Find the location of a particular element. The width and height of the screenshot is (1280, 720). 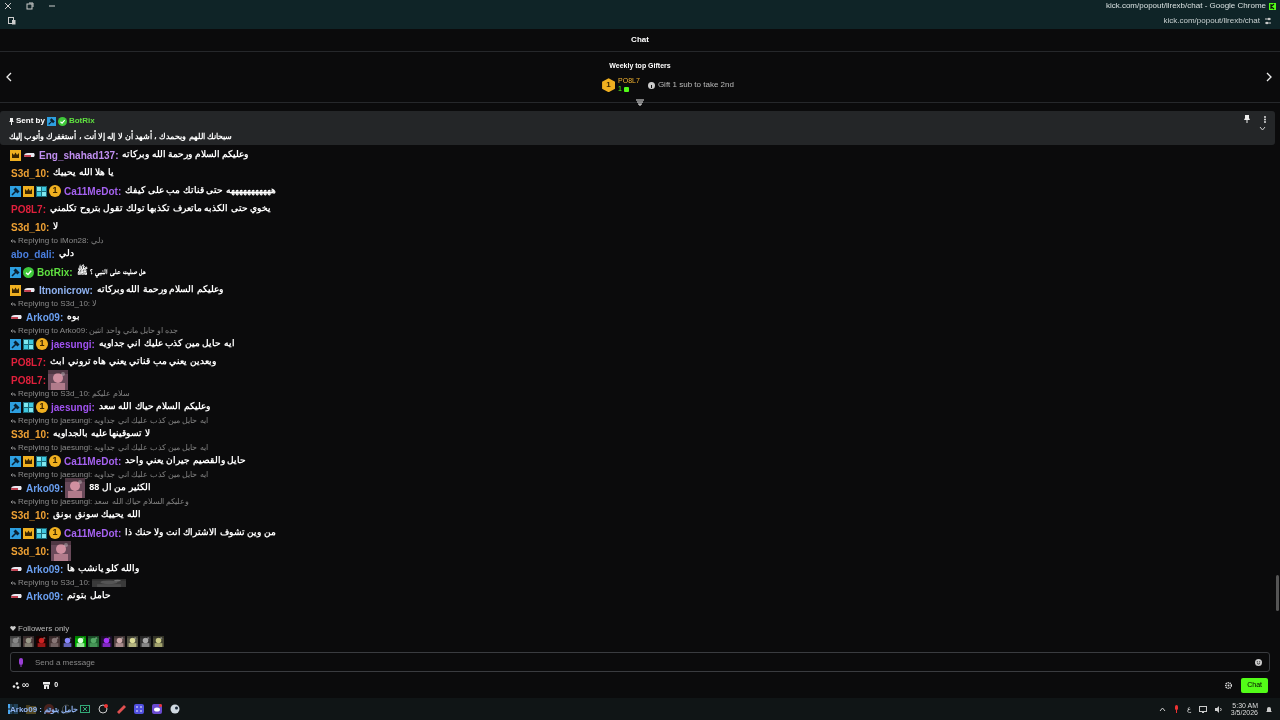

microphone-icon is located at coordinates (1176, 709).